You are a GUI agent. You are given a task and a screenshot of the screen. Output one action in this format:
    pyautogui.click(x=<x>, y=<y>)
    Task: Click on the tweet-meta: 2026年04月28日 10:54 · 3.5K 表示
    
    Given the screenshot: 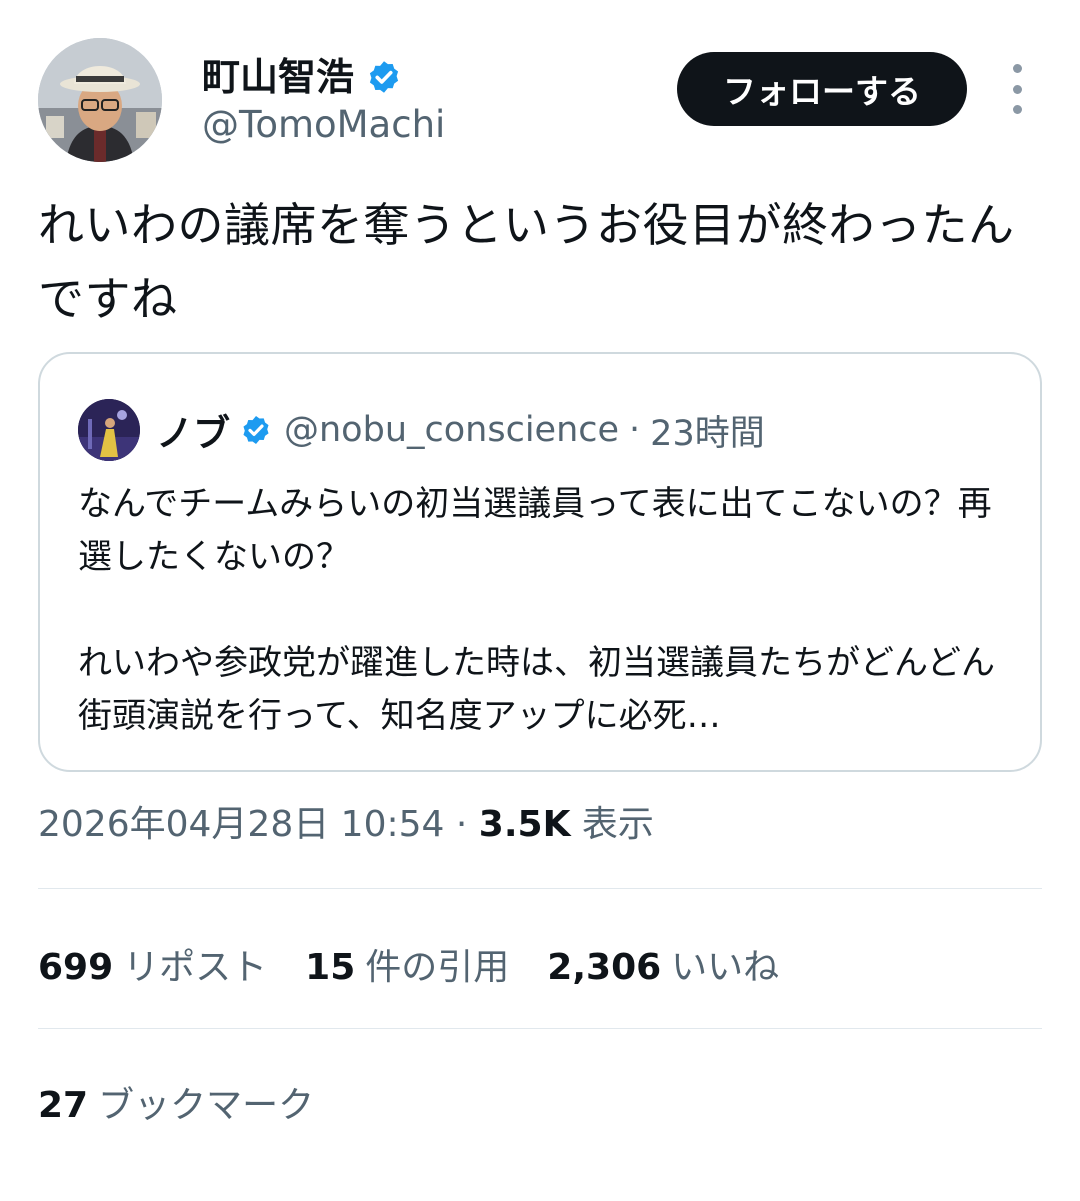 What is the action you would take?
    pyautogui.click(x=346, y=825)
    